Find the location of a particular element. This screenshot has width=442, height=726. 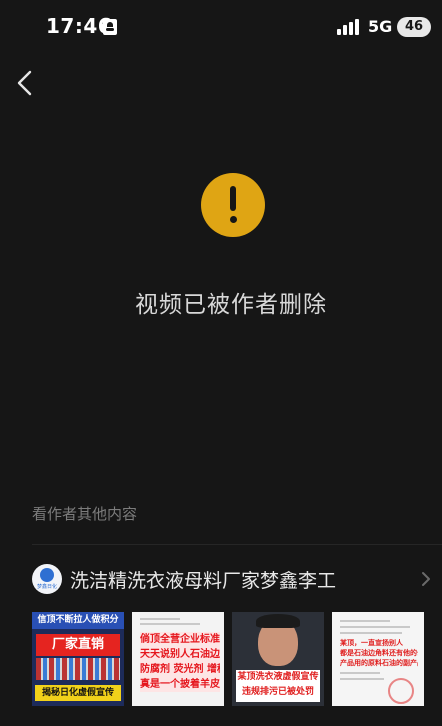

author-name: 洗洁精洗衣液母料厂家梦鑫李工 is located at coordinates (203, 581).